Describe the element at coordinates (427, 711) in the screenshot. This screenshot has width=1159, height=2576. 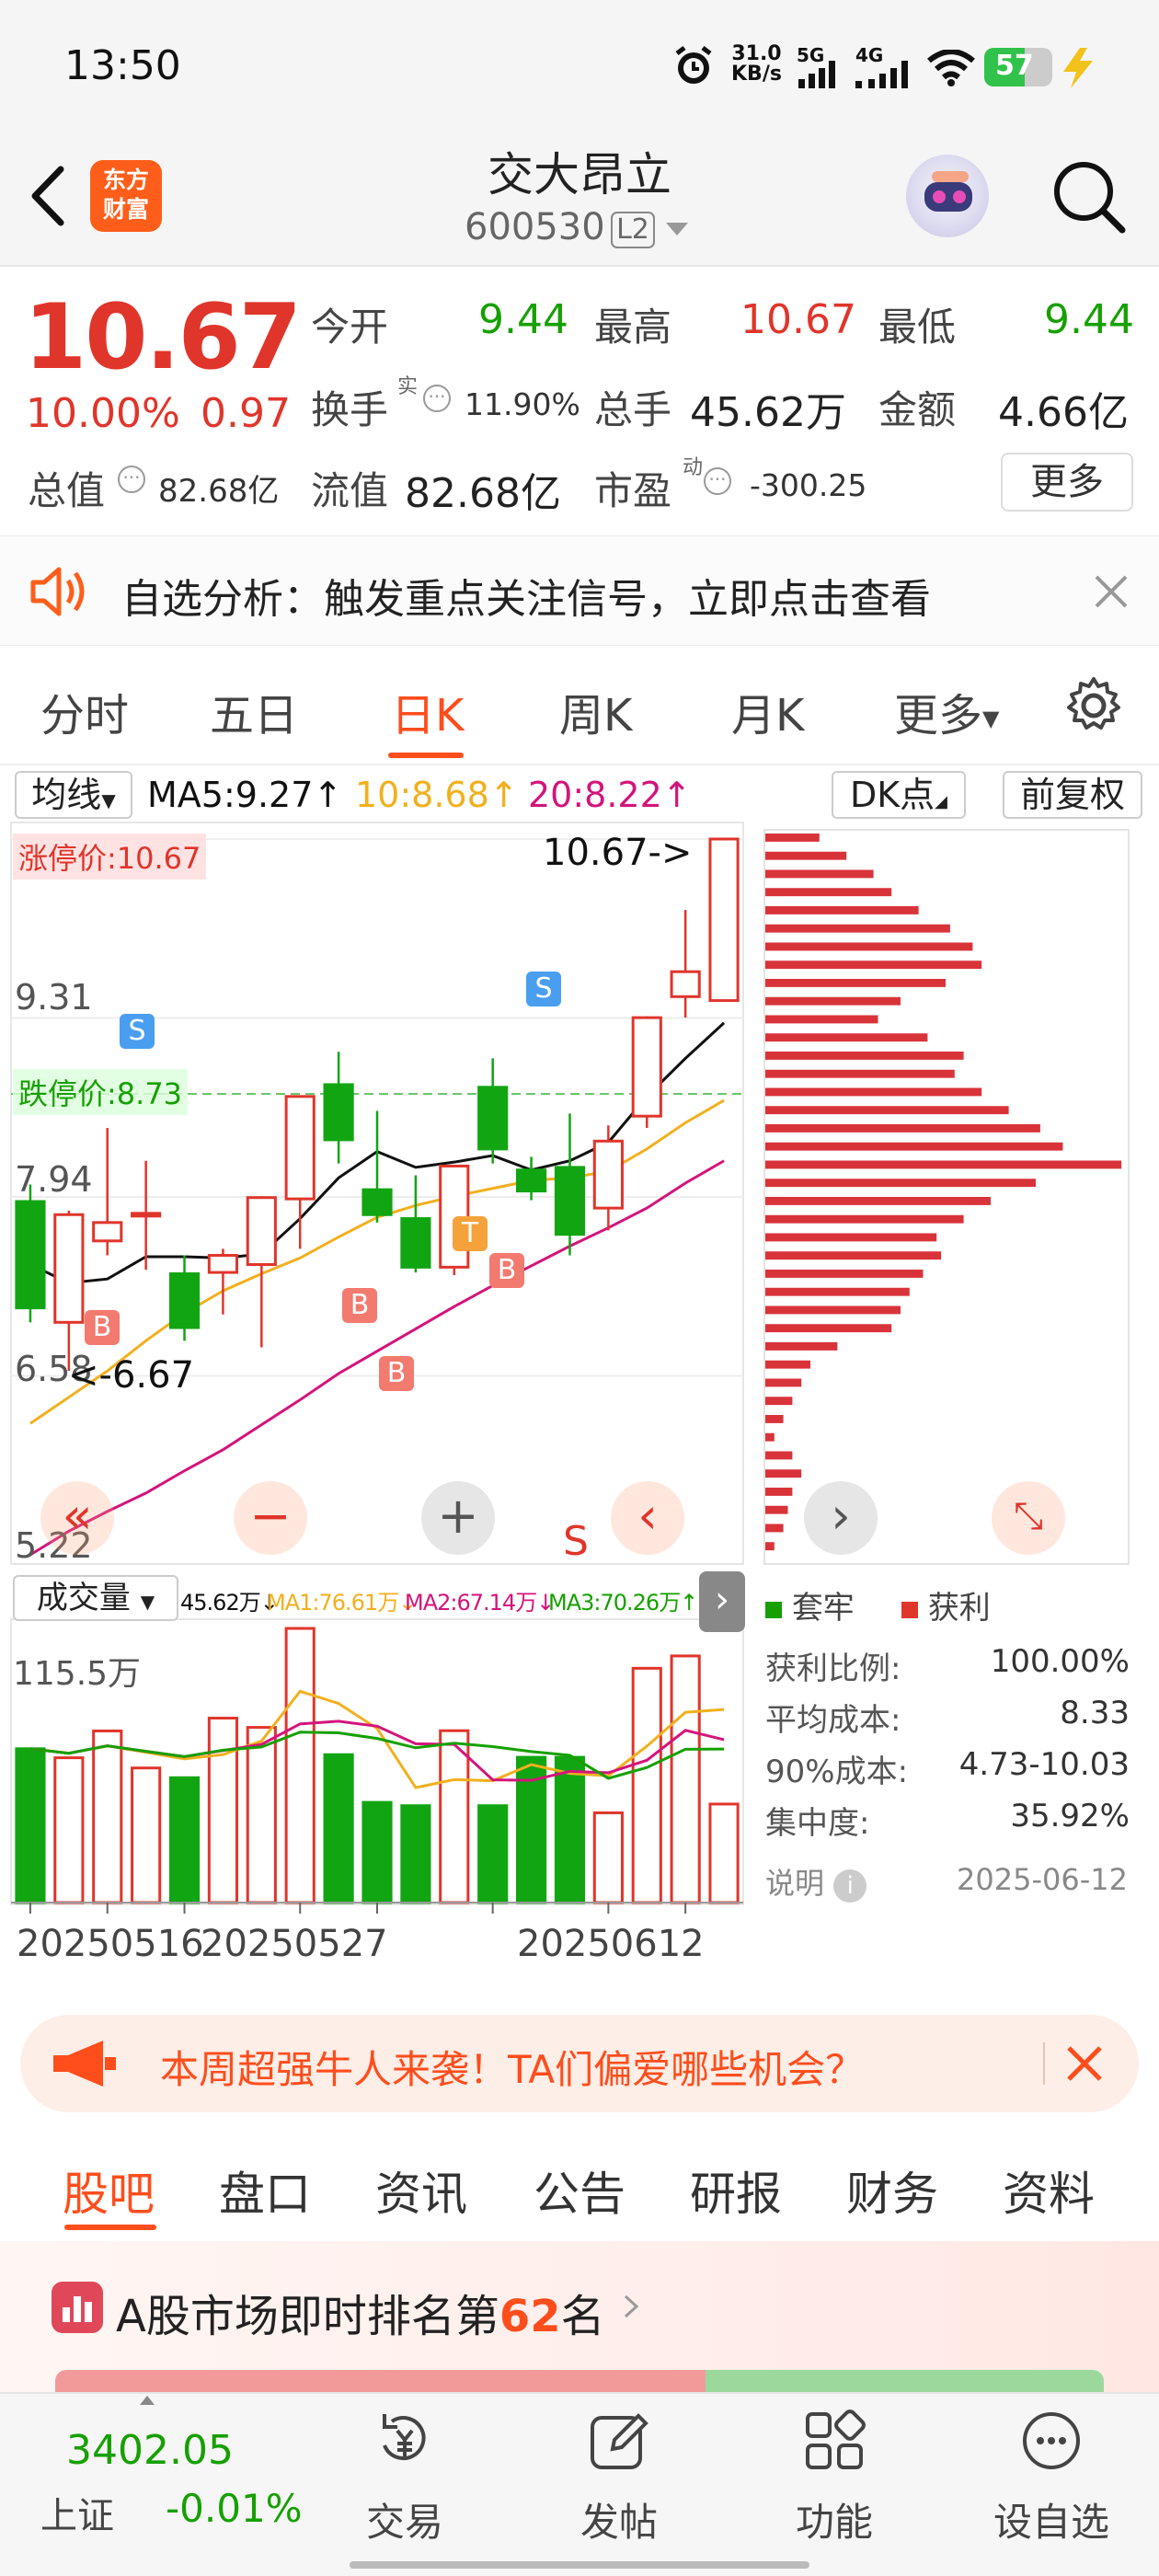
I see `tab-daily-k: 日K` at that location.